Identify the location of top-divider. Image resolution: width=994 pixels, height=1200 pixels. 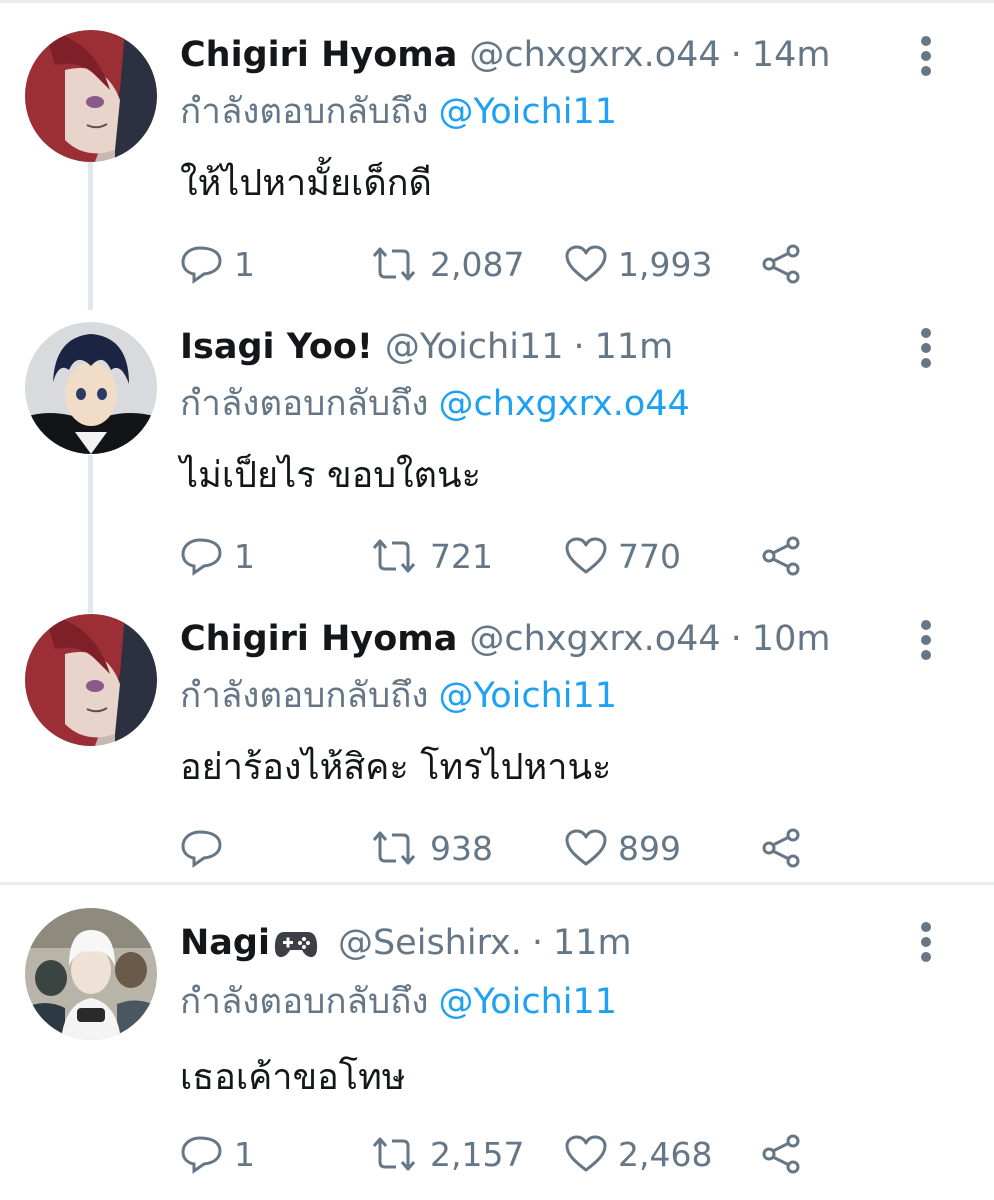
(497, 1).